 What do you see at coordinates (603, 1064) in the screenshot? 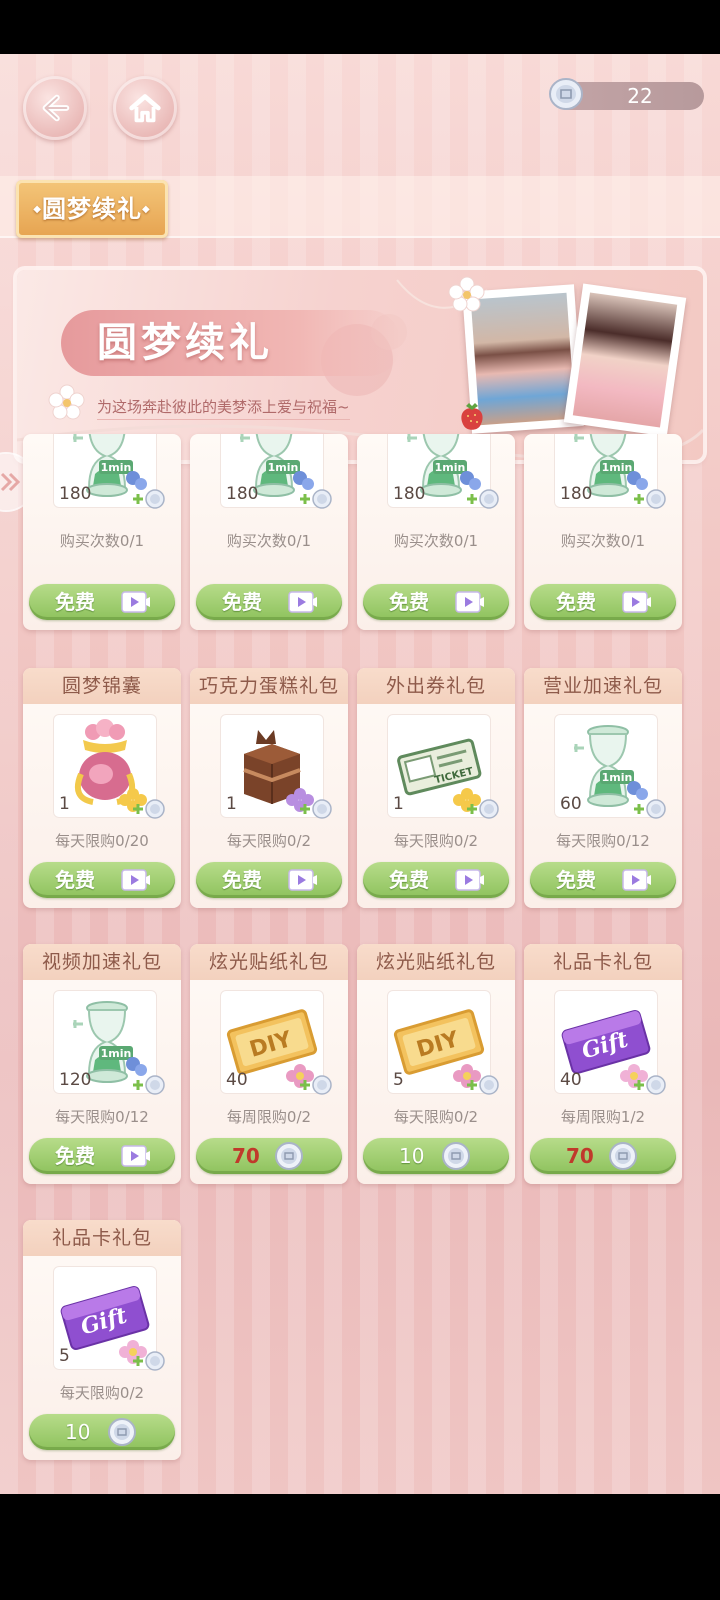
I see `pack-card: 礼品卡礼包 Gift 40 每周限购1/2 70` at bounding box center [603, 1064].